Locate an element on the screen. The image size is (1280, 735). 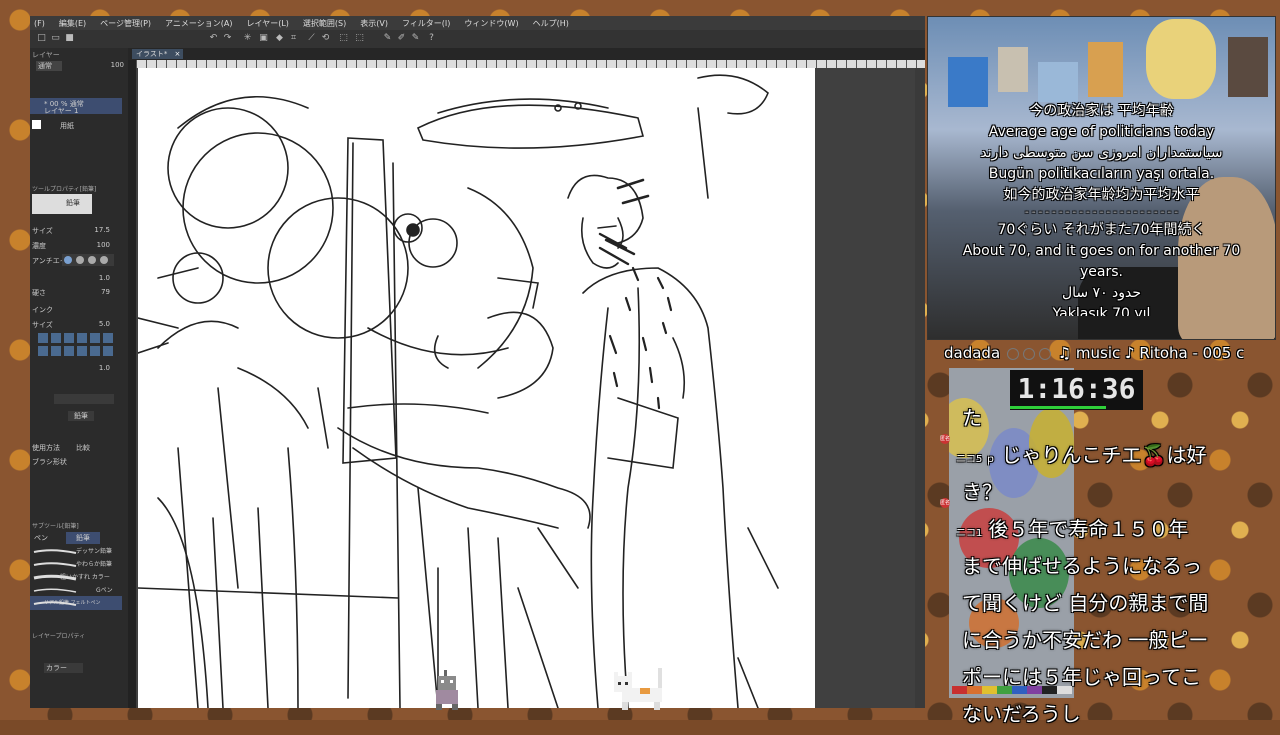
subtitle-line: سیاستمداران امروزی سن متوسطی دارند is located at coordinates (1101, 153).